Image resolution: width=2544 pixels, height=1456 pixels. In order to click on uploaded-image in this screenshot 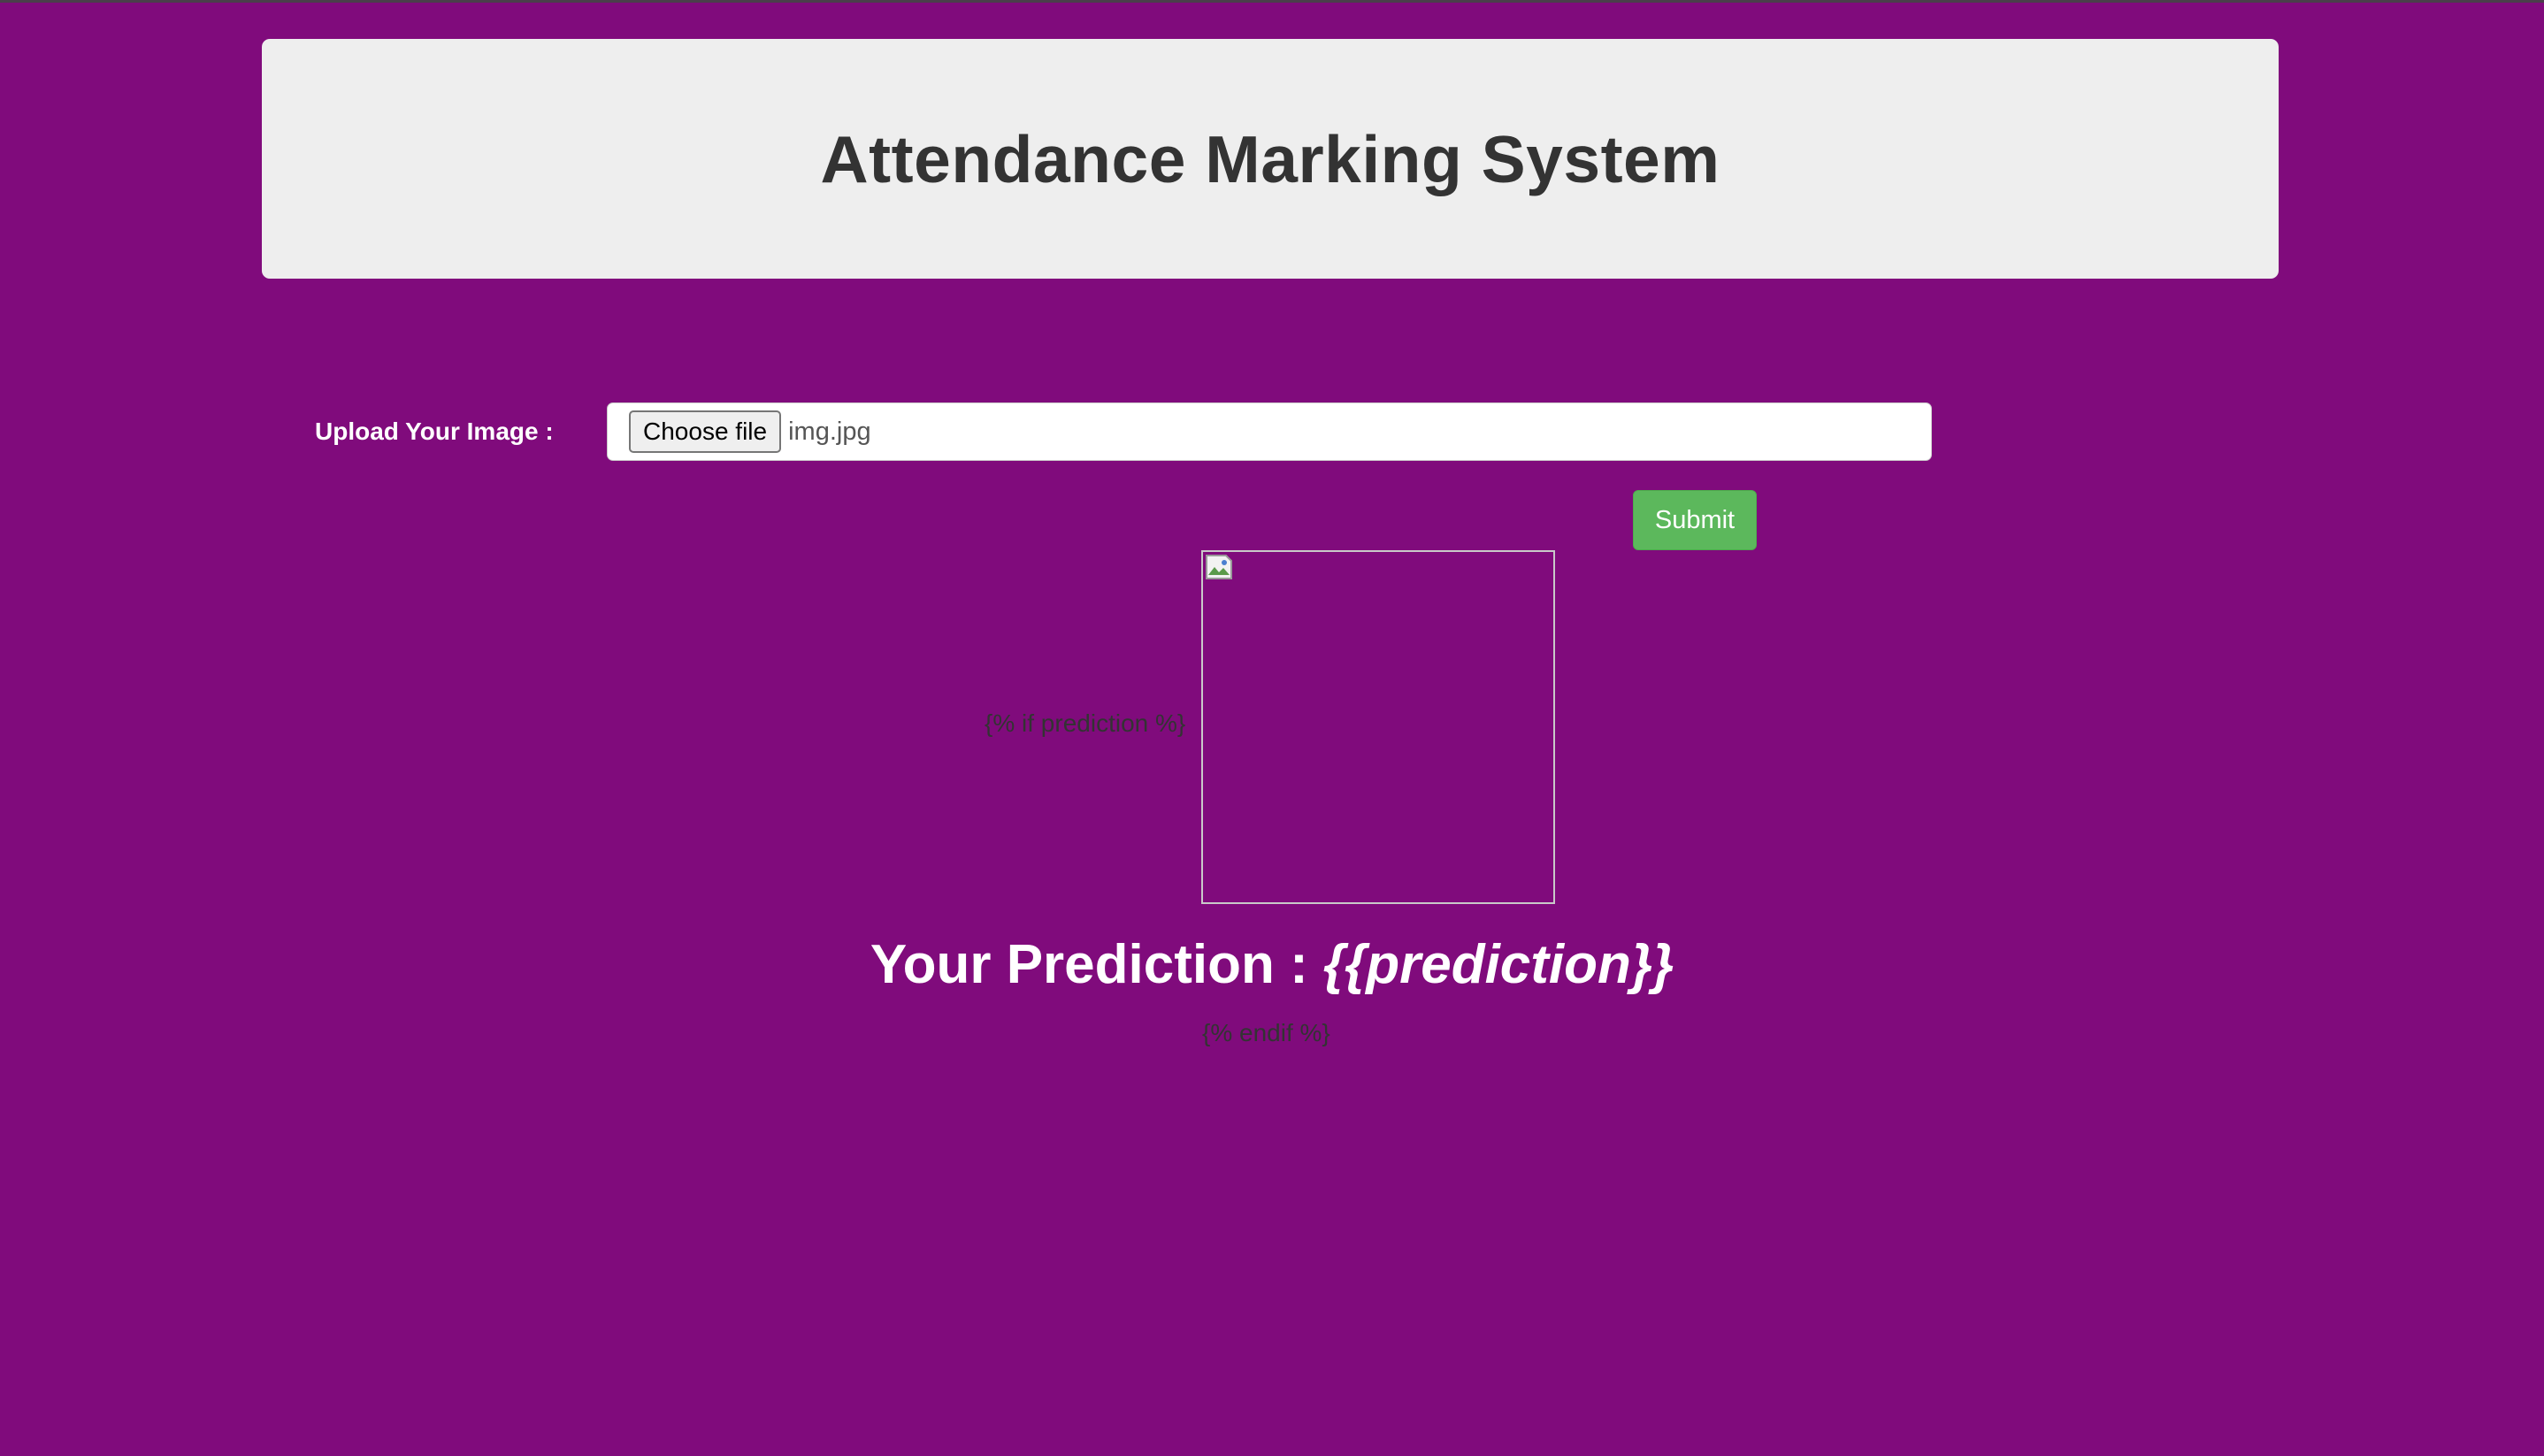, I will do `click(1378, 727)`.